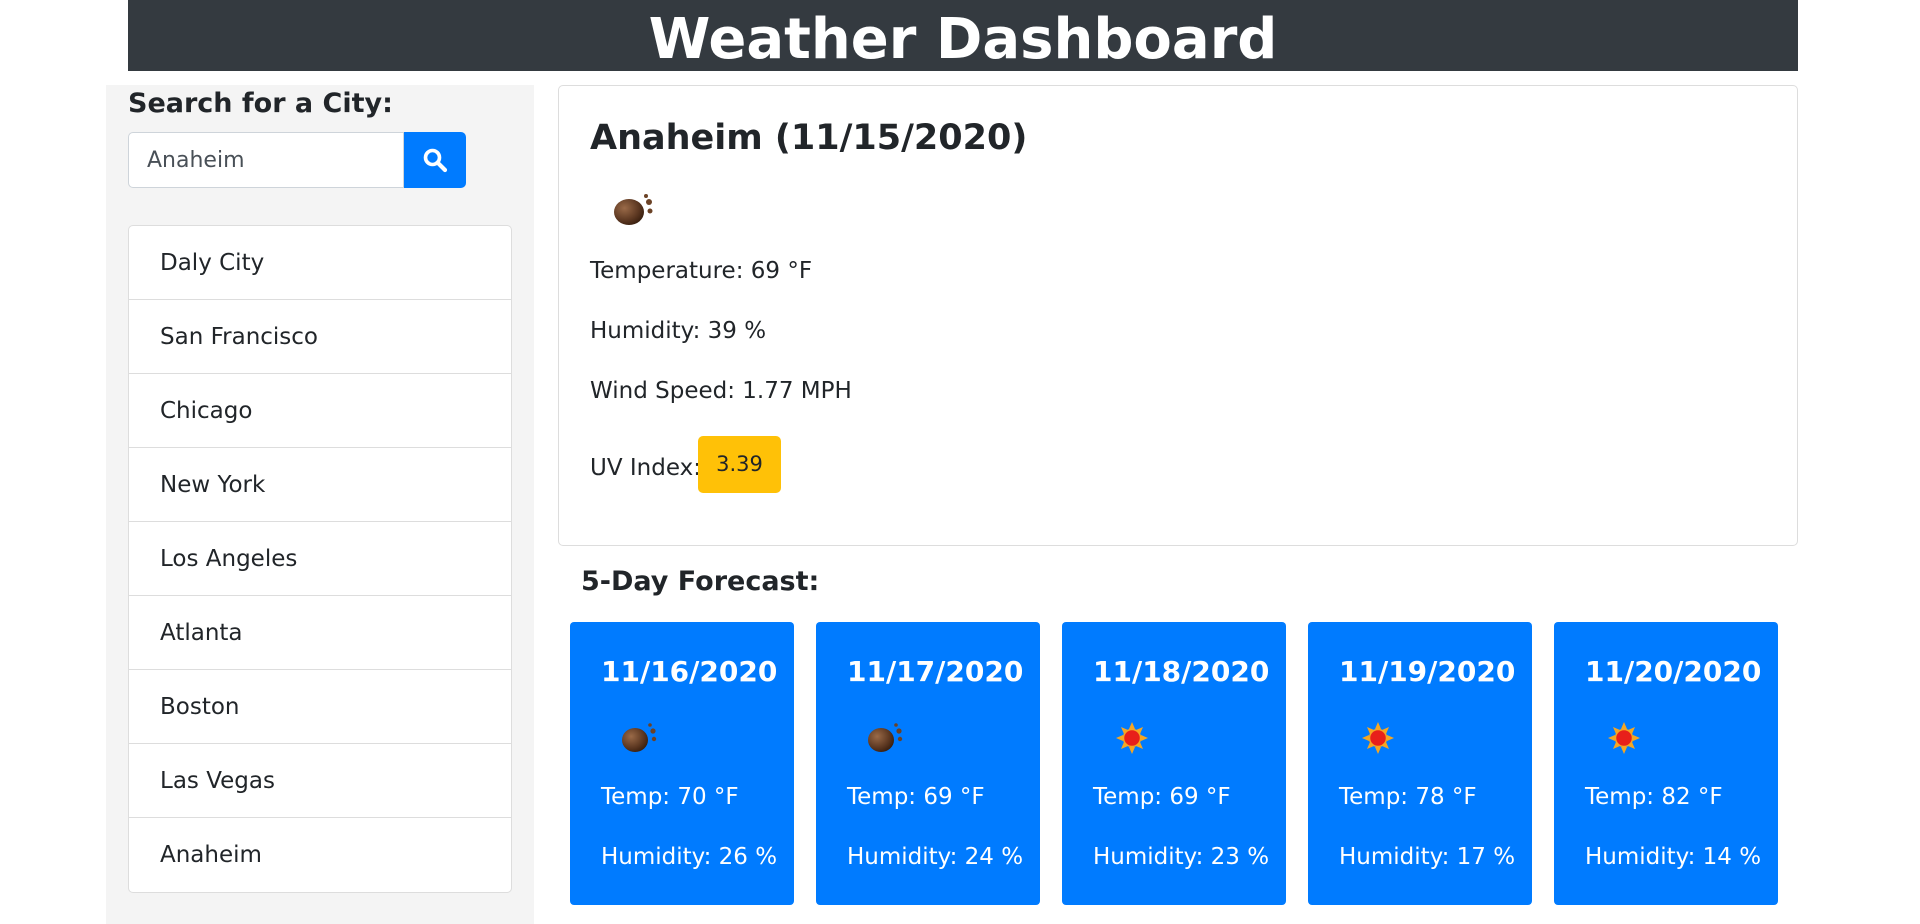 The image size is (1920, 924). I want to click on forecast-date: 11/17/2020, so click(935, 671).